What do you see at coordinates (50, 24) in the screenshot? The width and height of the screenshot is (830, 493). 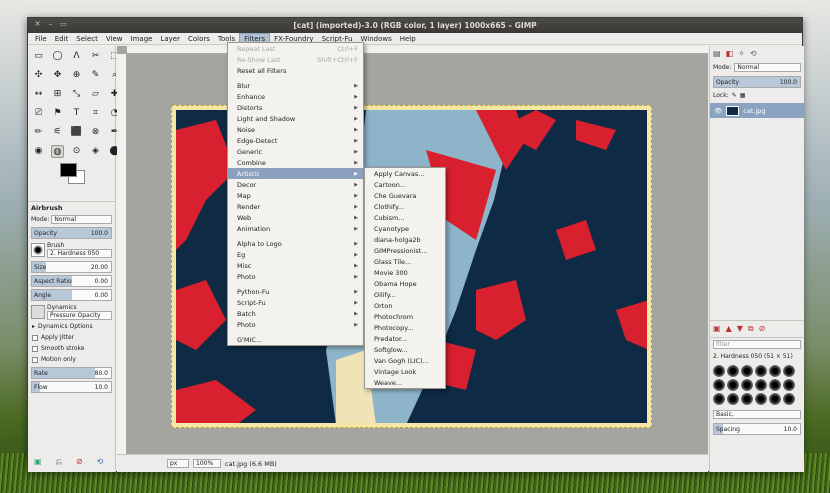 I see `minimize-icon: –` at bounding box center [50, 24].